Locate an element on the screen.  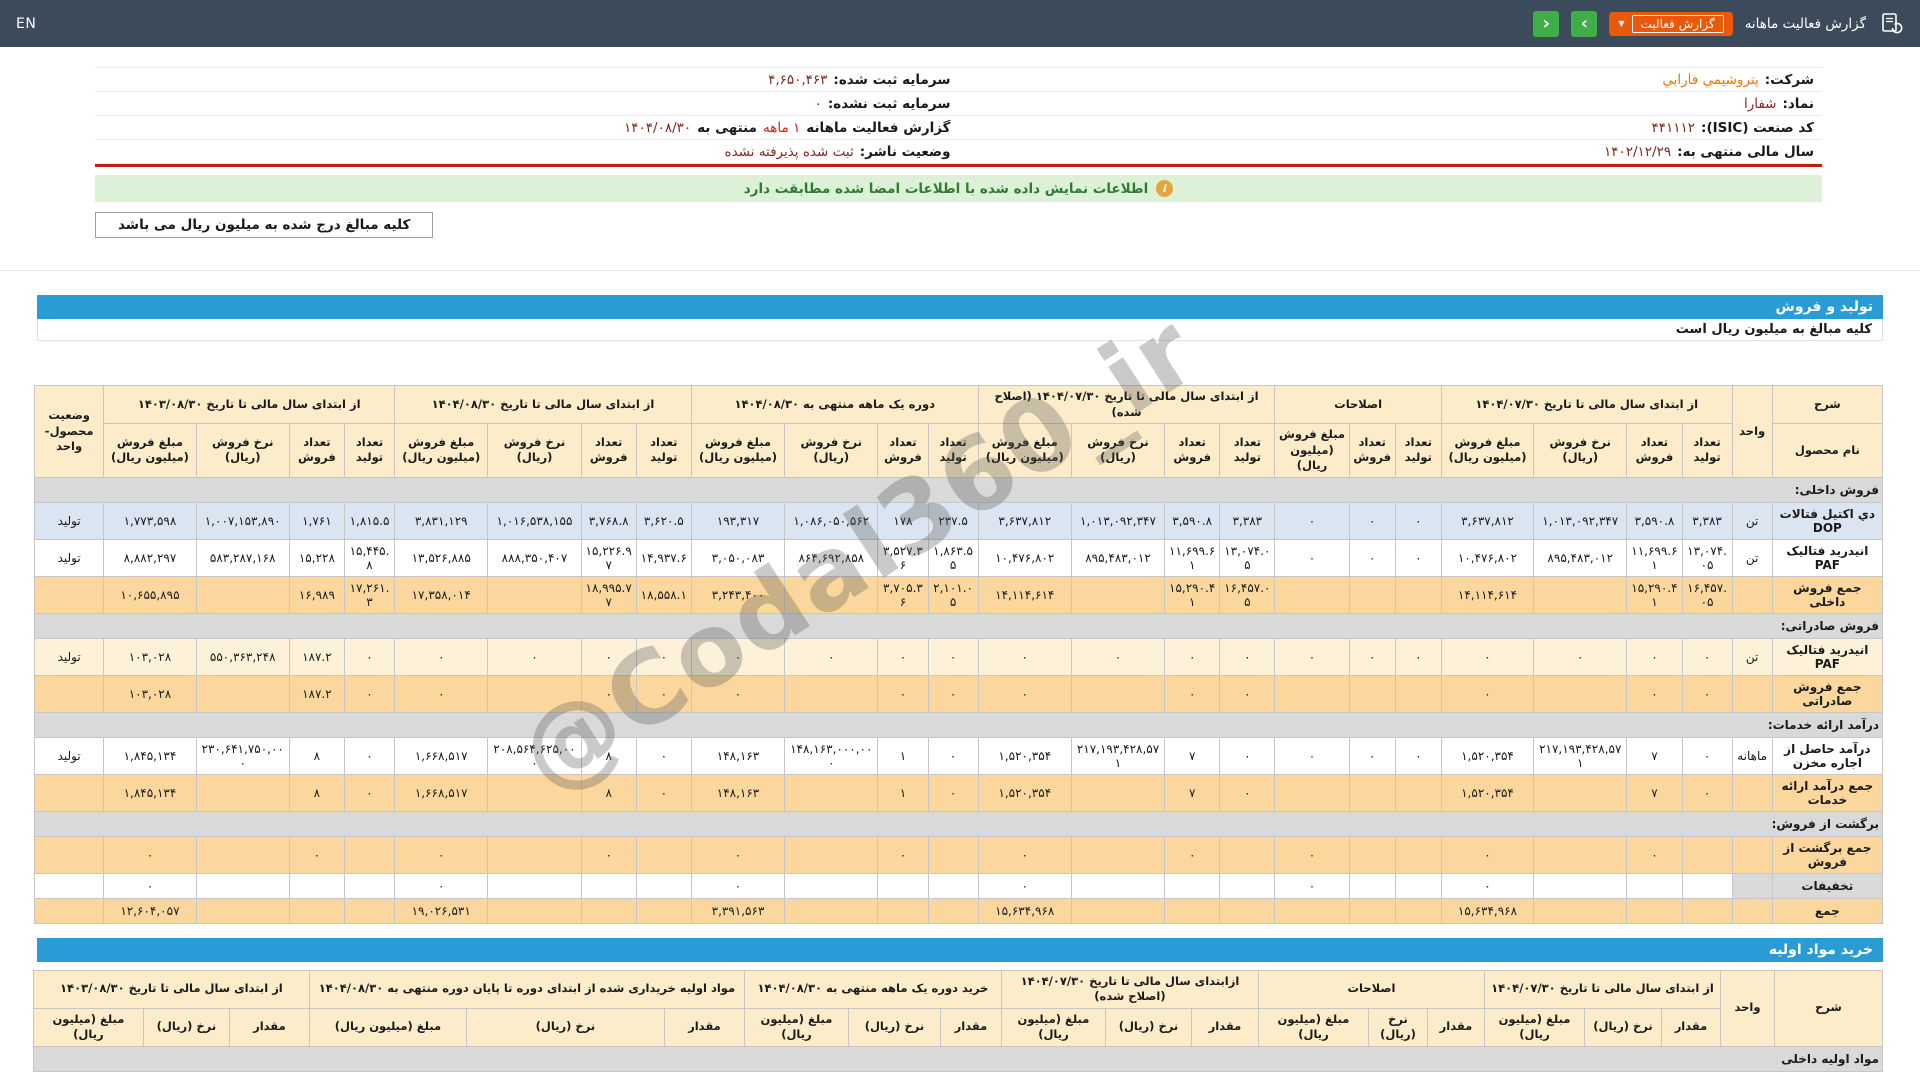
value-cell: ۳,۷۰۵.۳۶ is located at coordinates (903, 594).